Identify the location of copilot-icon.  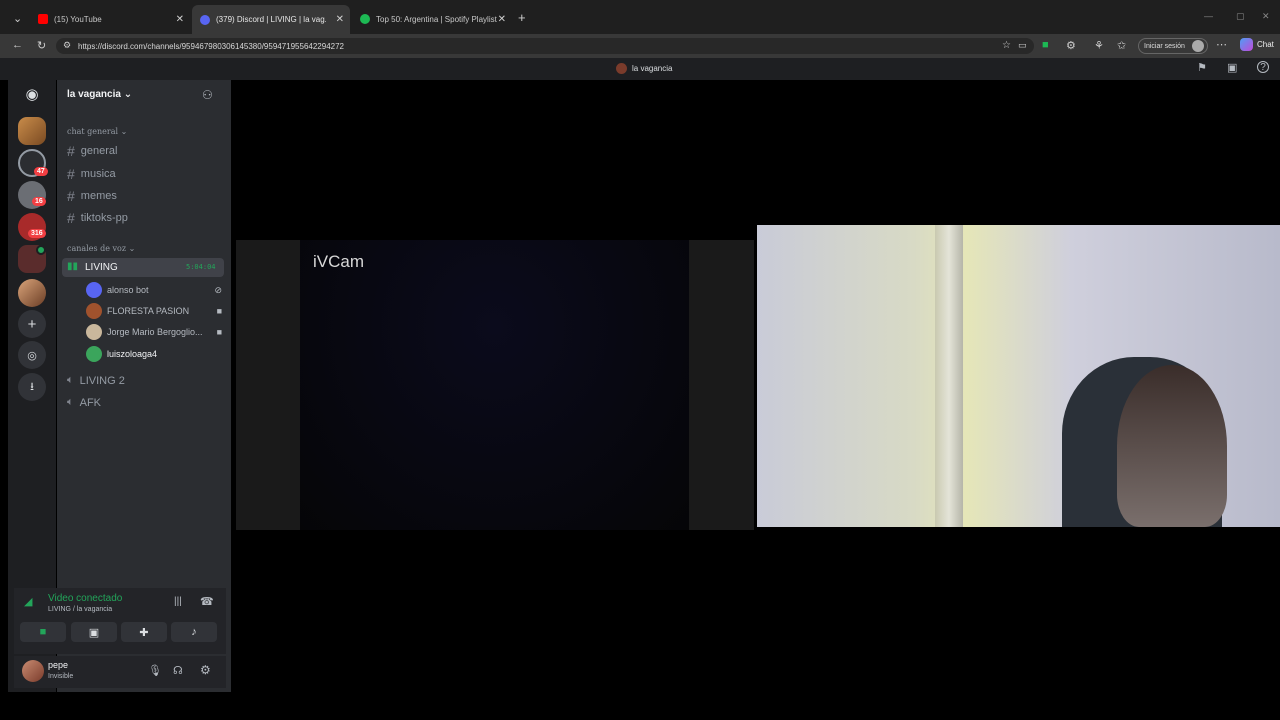
(1246, 44).